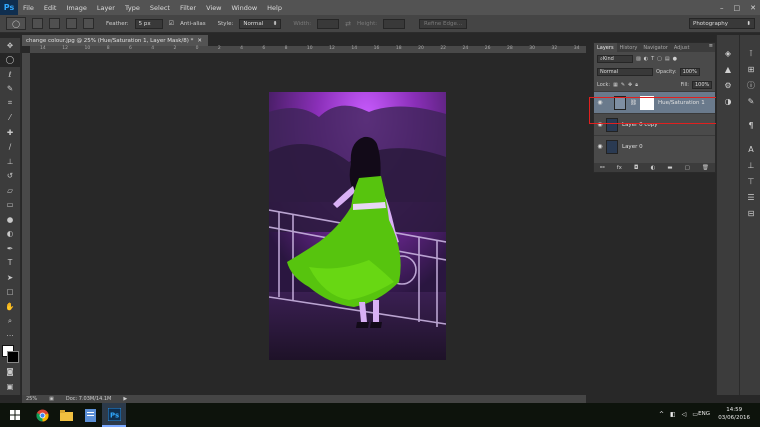 Image resolution: width=760 pixels, height=427 pixels. Describe the element at coordinates (750, 181) in the screenshot. I see `tool-presets-panel-icon: ⊤` at that location.